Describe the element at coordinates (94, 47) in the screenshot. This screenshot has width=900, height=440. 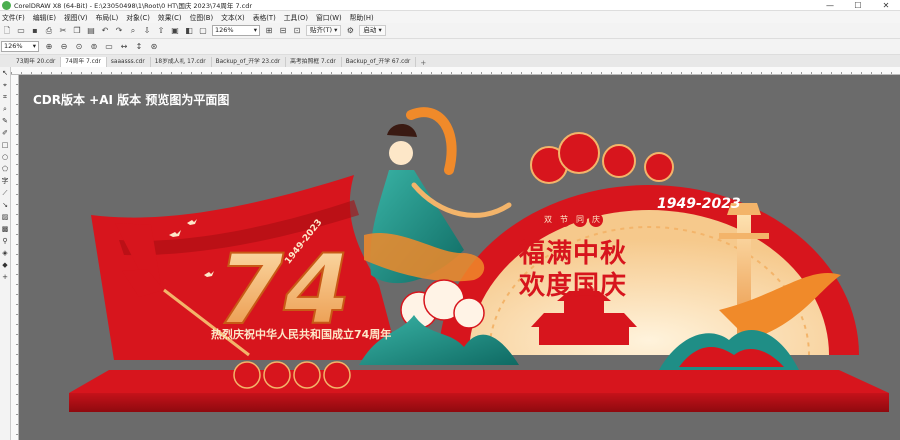
I see `zoom-all-icon: ⊚` at that location.